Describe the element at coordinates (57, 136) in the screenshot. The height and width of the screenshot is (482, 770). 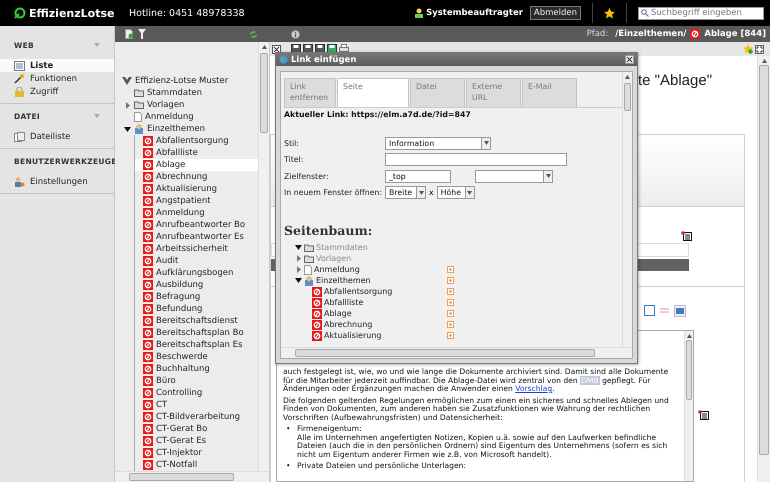
I see `menu-item: Dateiliste` at that location.